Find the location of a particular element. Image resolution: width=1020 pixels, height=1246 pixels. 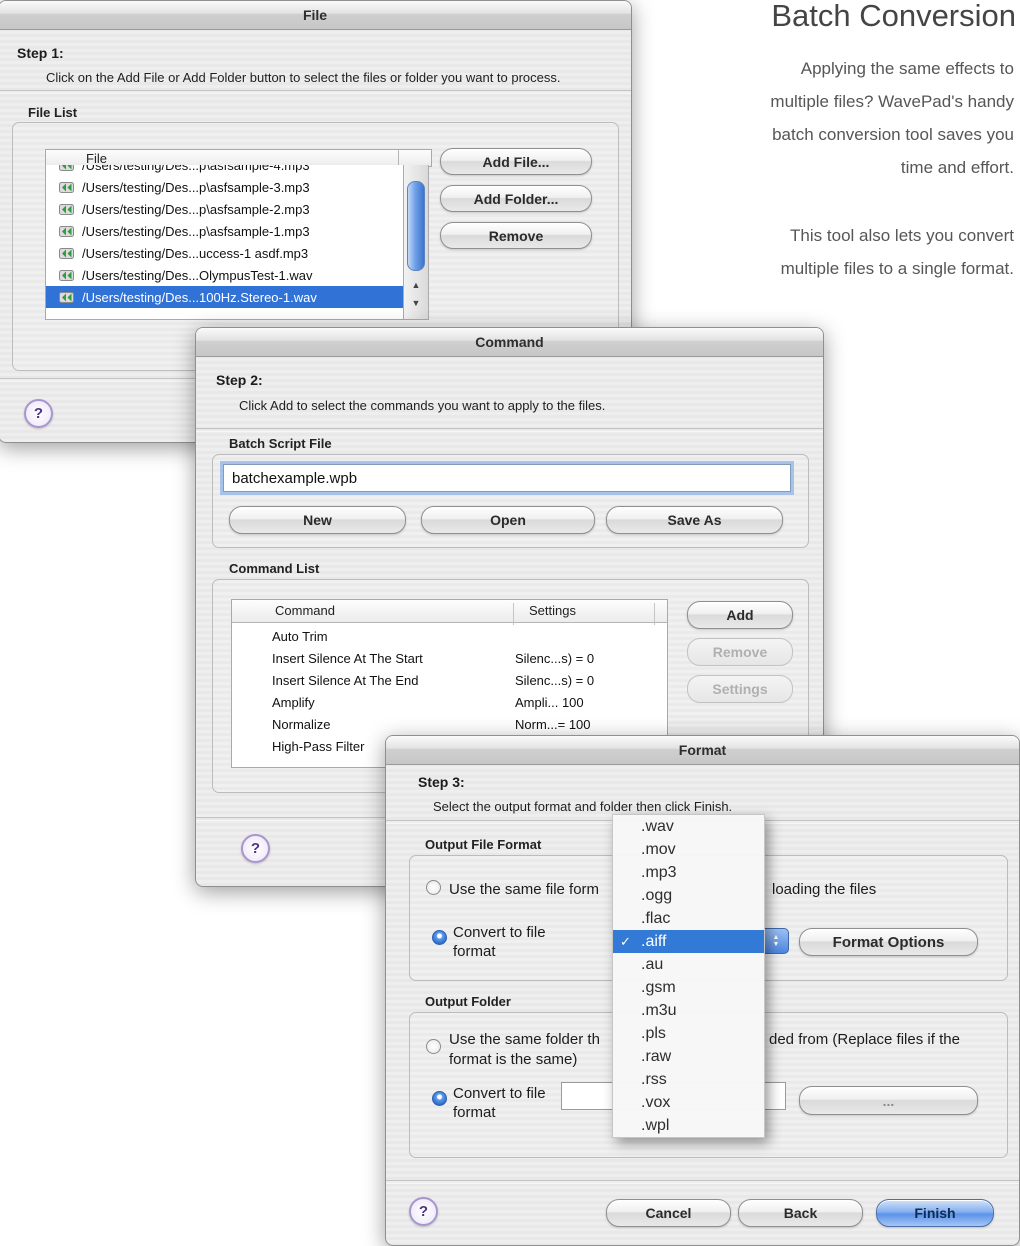

menu-item-rss: .rss is located at coordinates (688, 1079).